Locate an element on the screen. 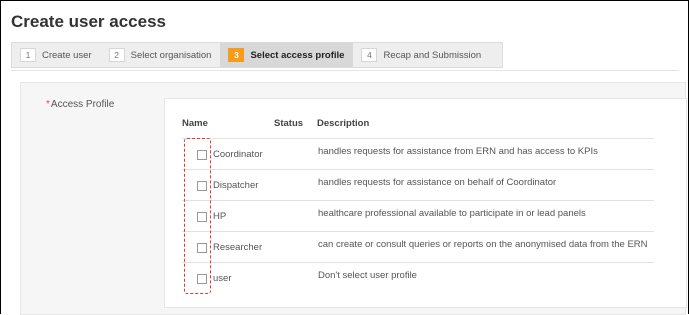 This screenshot has height=315, width=689. step-number: 1 is located at coordinates (28, 55).